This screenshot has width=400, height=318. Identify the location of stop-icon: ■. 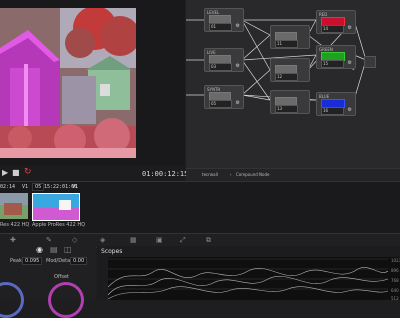
(16, 172).